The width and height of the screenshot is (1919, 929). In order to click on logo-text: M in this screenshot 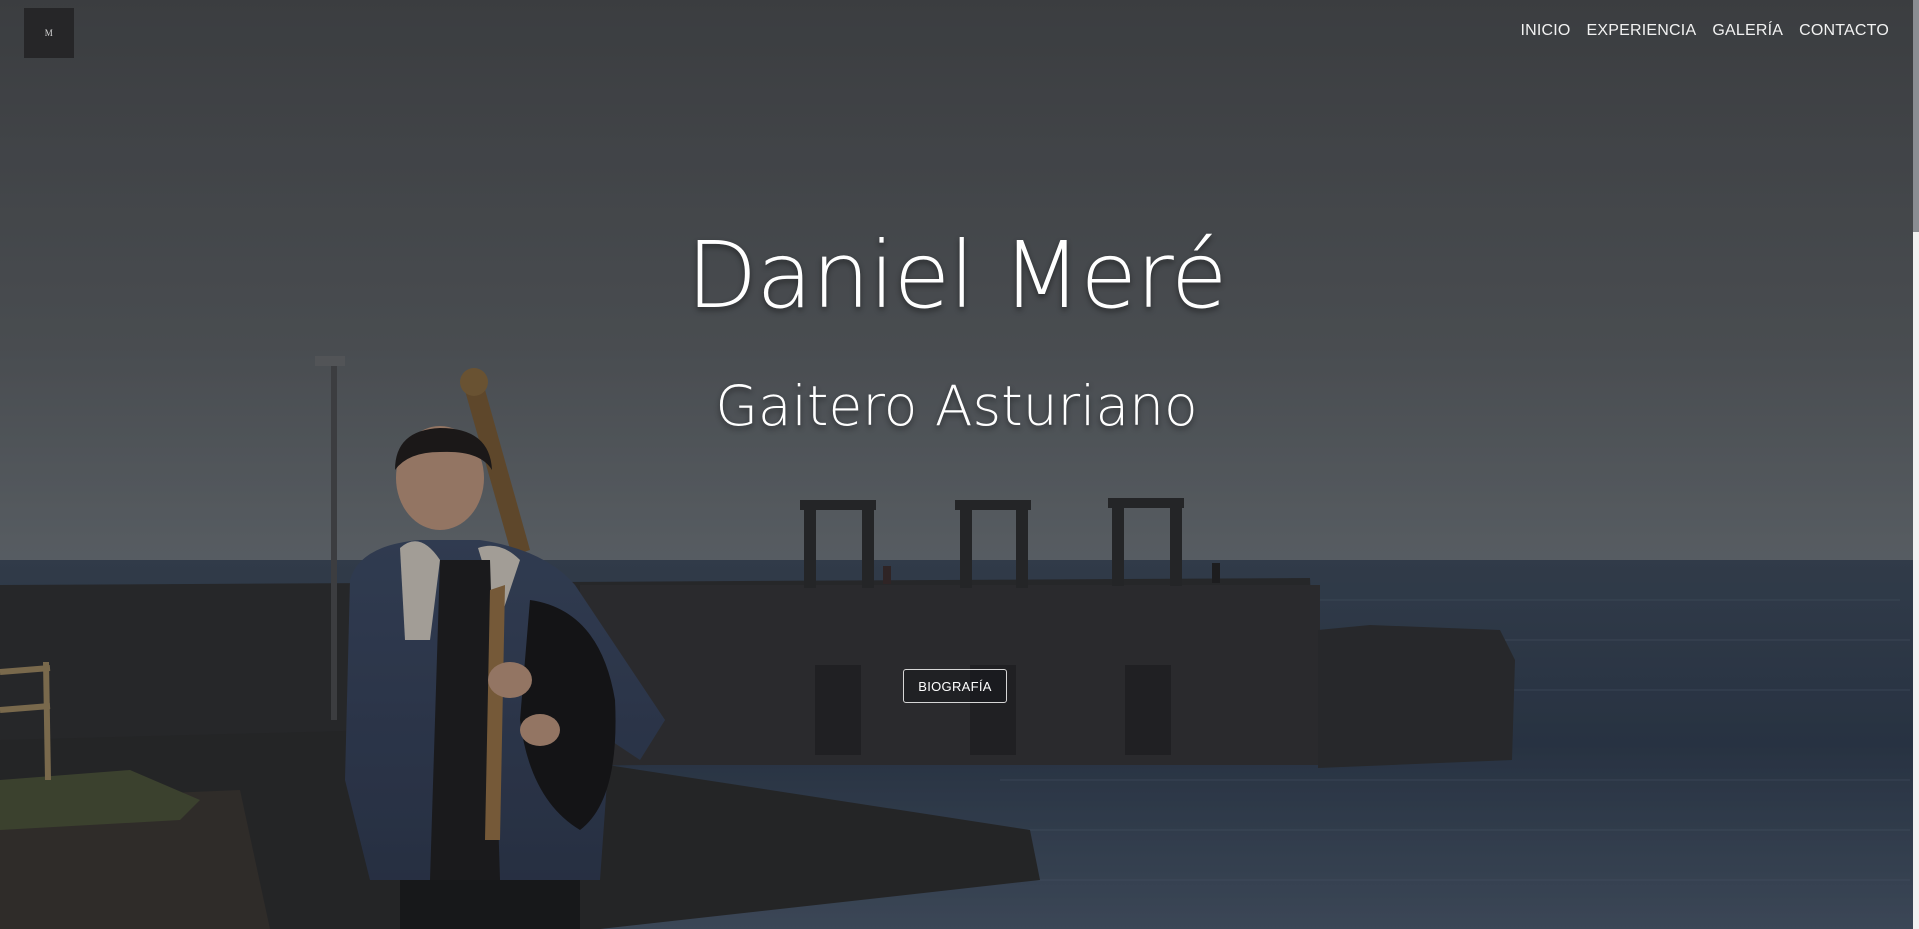, I will do `click(49, 33)`.